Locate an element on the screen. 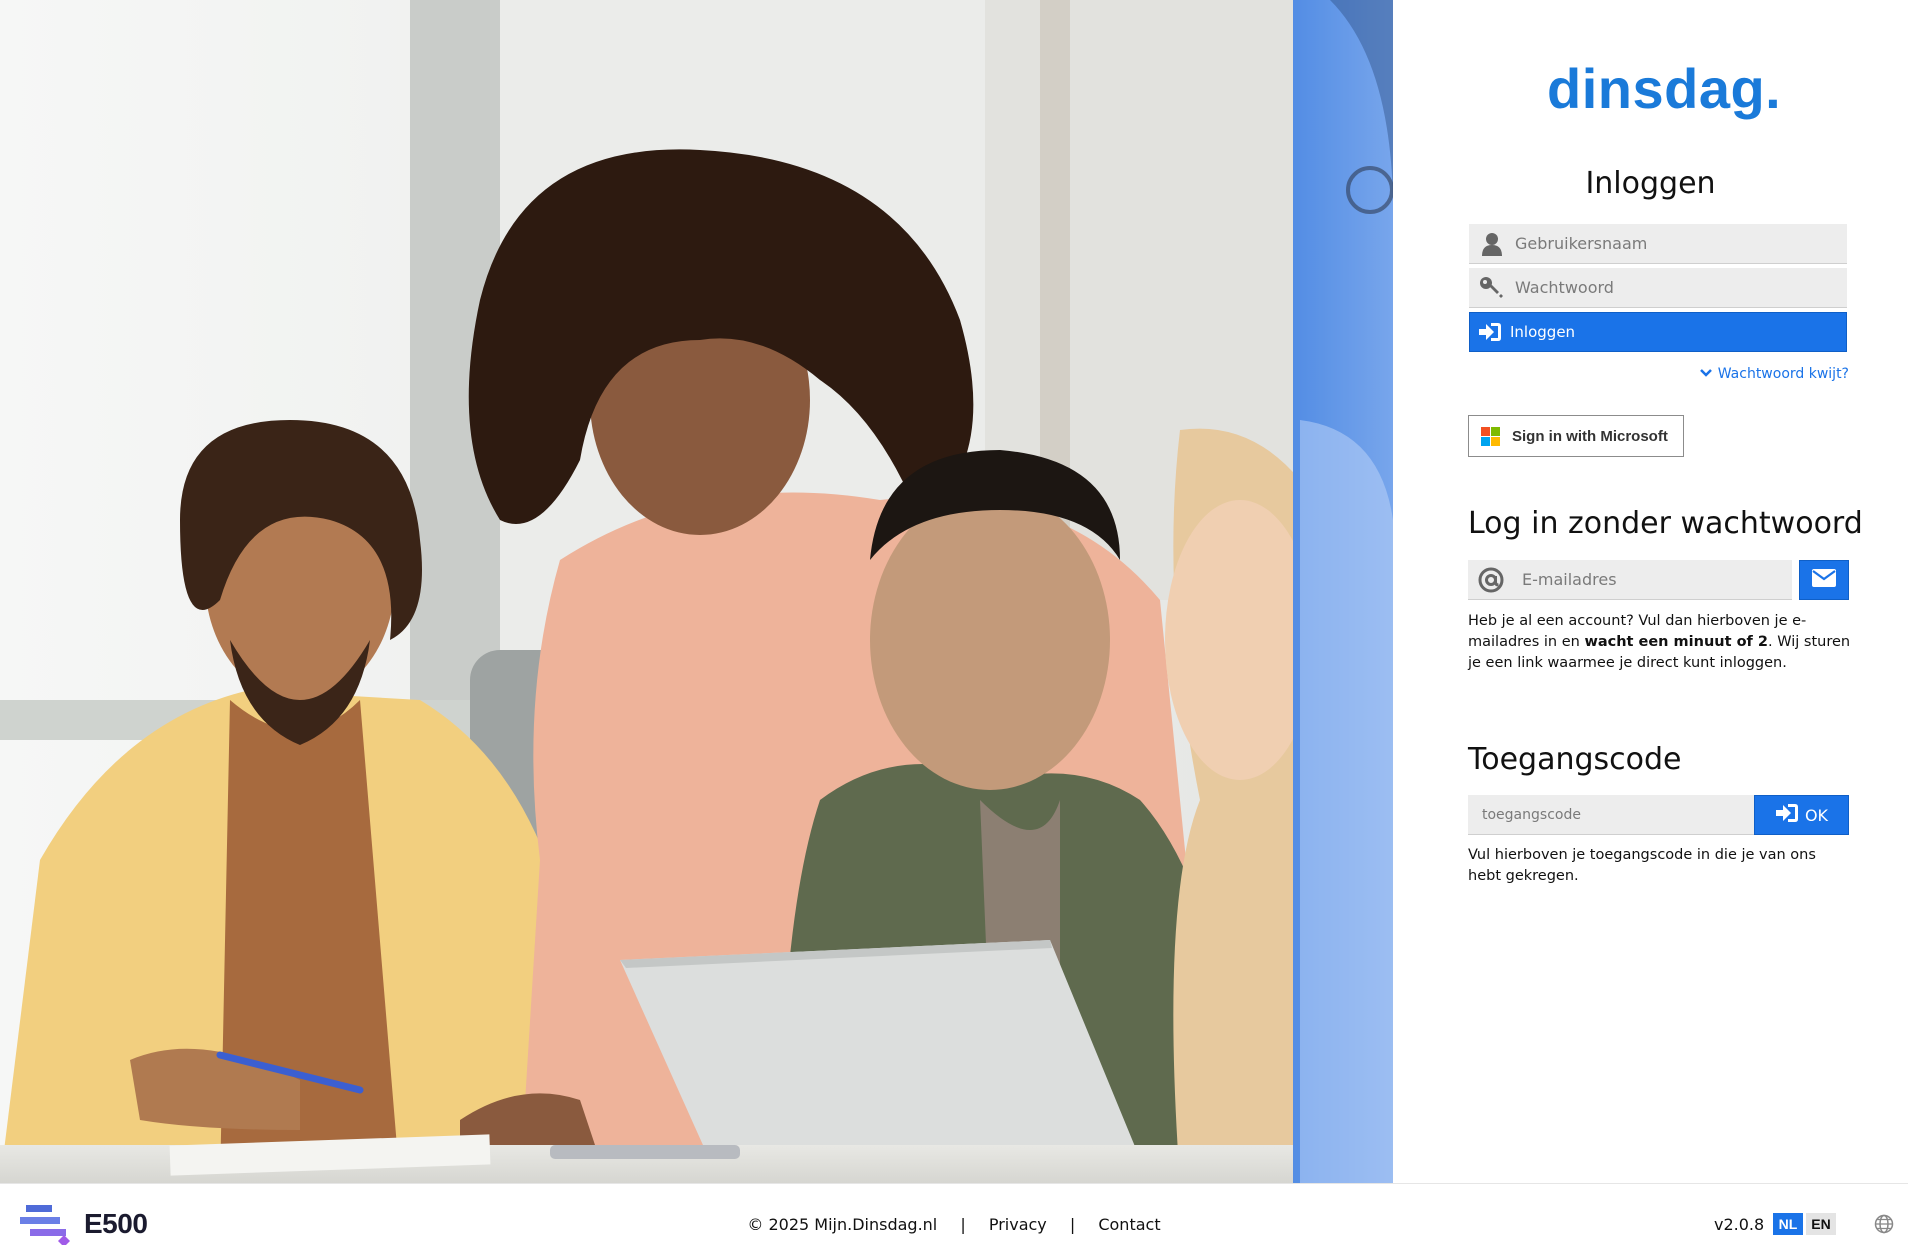  forgot-password-link: Wachtwoord kwijt? is located at coordinates (1774, 374).